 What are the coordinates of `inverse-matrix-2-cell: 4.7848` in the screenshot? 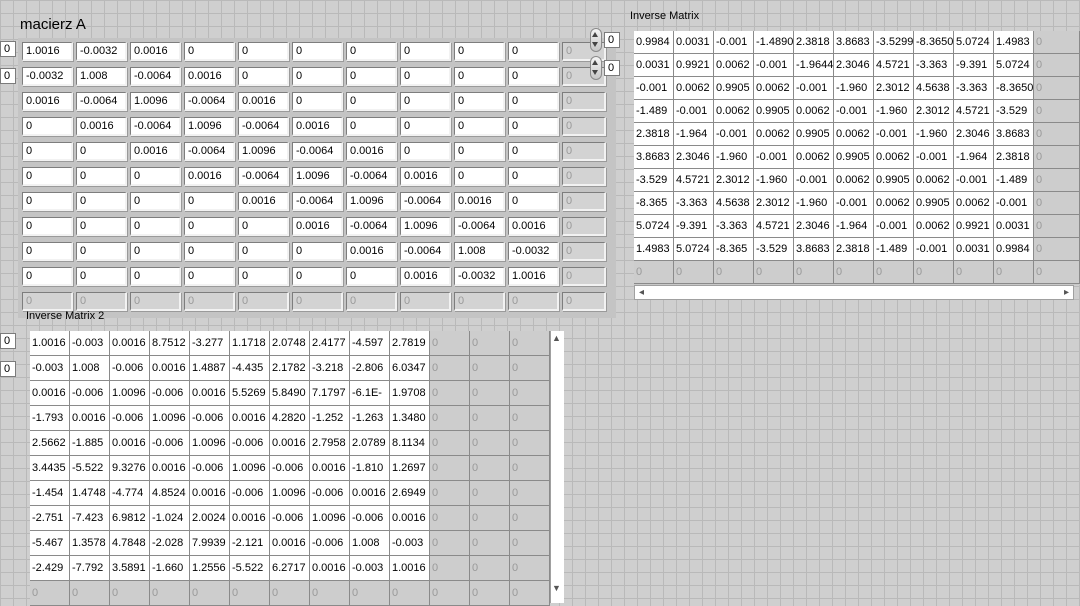 It's located at (130, 543).